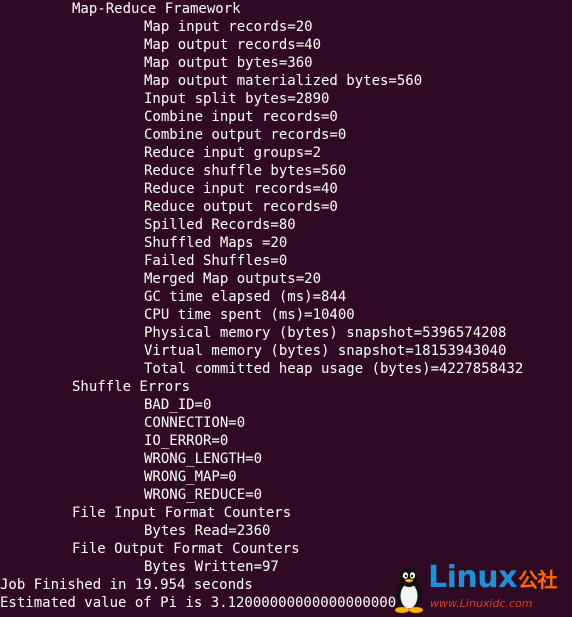 The height and width of the screenshot is (617, 572). What do you see at coordinates (126, 585) in the screenshot?
I see `terminal-line: Job Finished in 19.954 seconds` at bounding box center [126, 585].